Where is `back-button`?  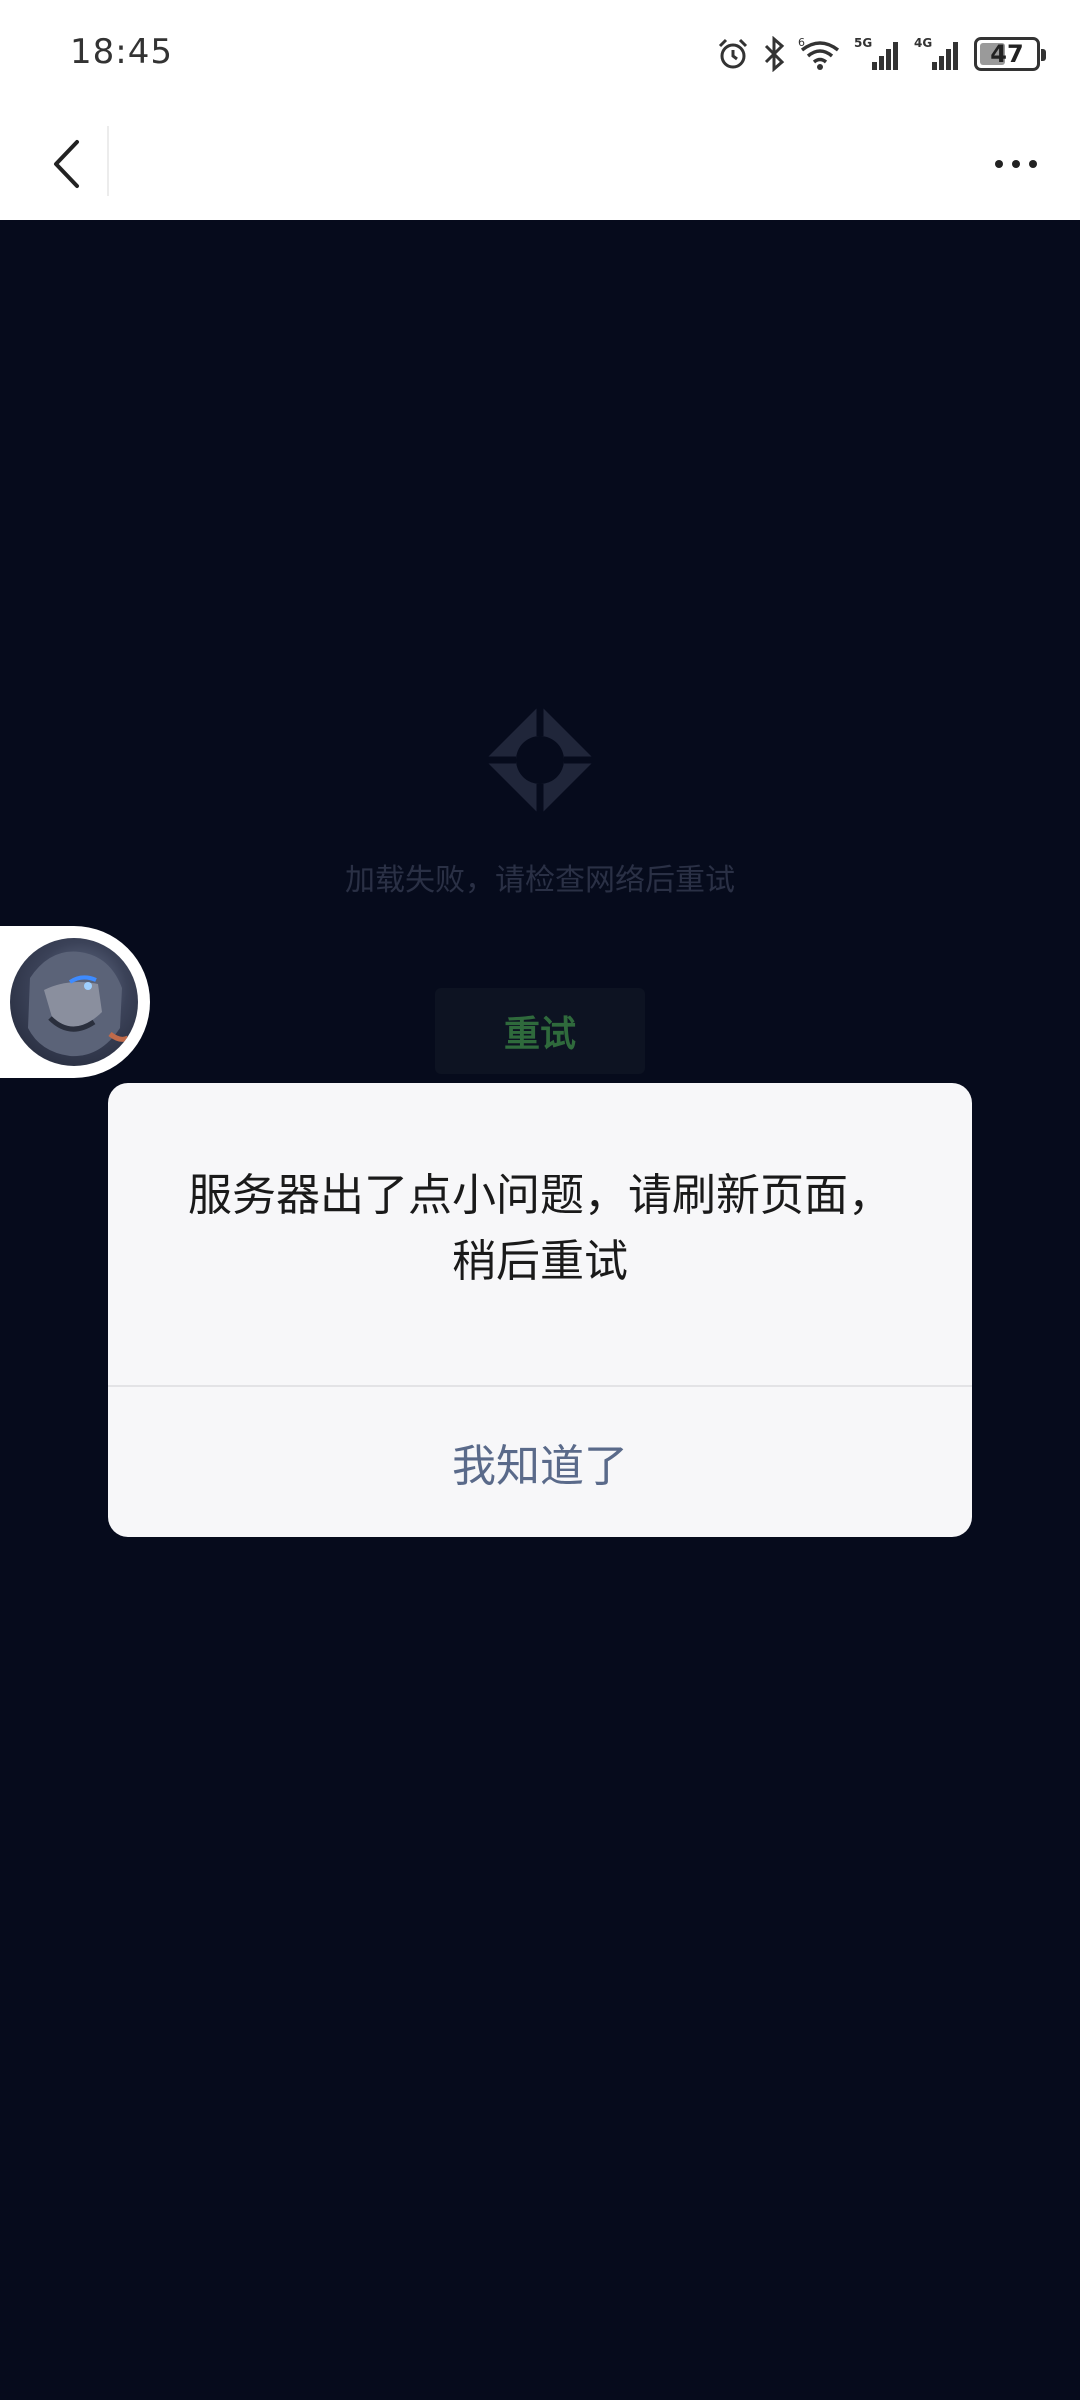
back-button is located at coordinates (66, 164).